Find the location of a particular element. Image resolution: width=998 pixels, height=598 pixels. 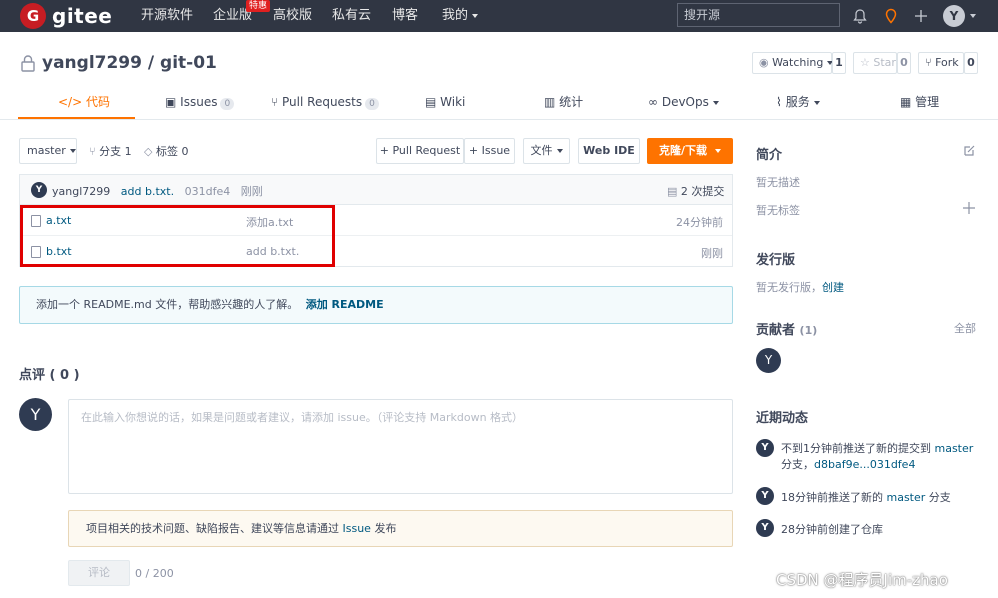

file-time: 24分钟前 is located at coordinates (699, 222).